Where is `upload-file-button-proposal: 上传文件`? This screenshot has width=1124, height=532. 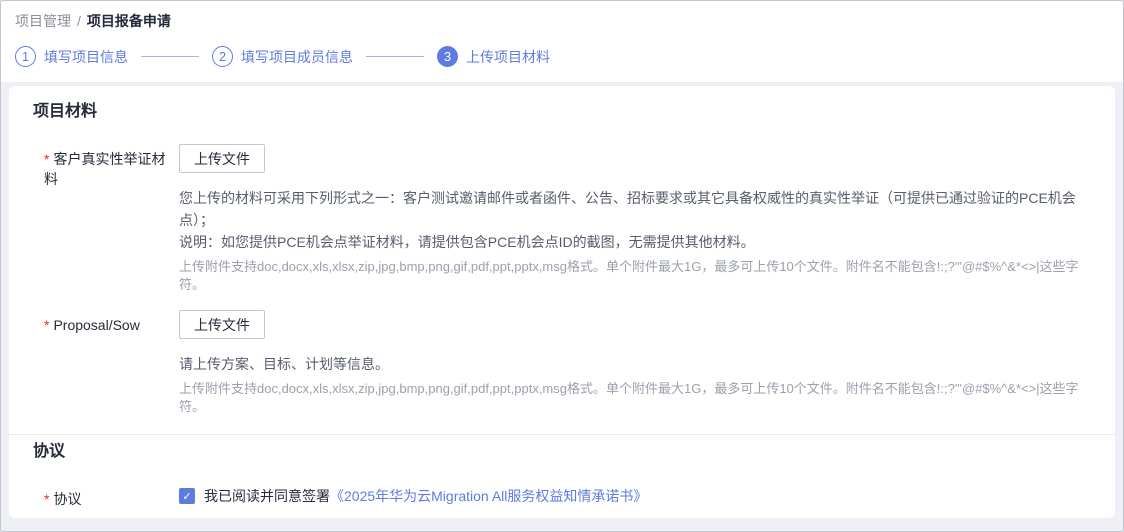
upload-file-button-proposal: 上传文件 is located at coordinates (222, 324).